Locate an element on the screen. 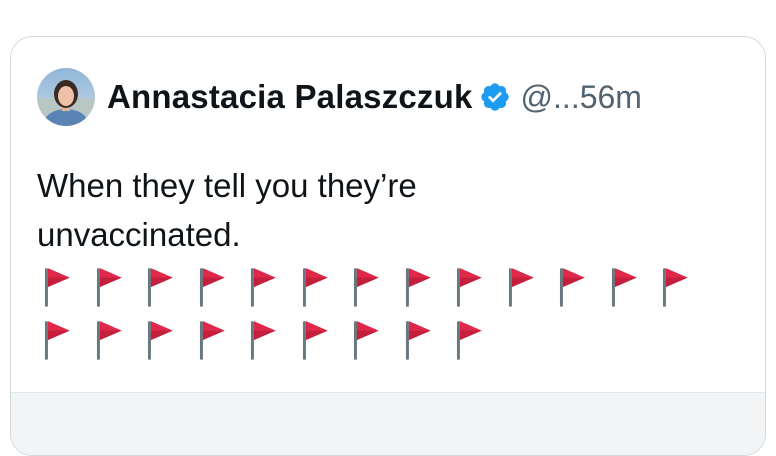 The width and height of the screenshot is (776, 456). author-display-name: Annastacia Palaszczuk is located at coordinates (290, 97).